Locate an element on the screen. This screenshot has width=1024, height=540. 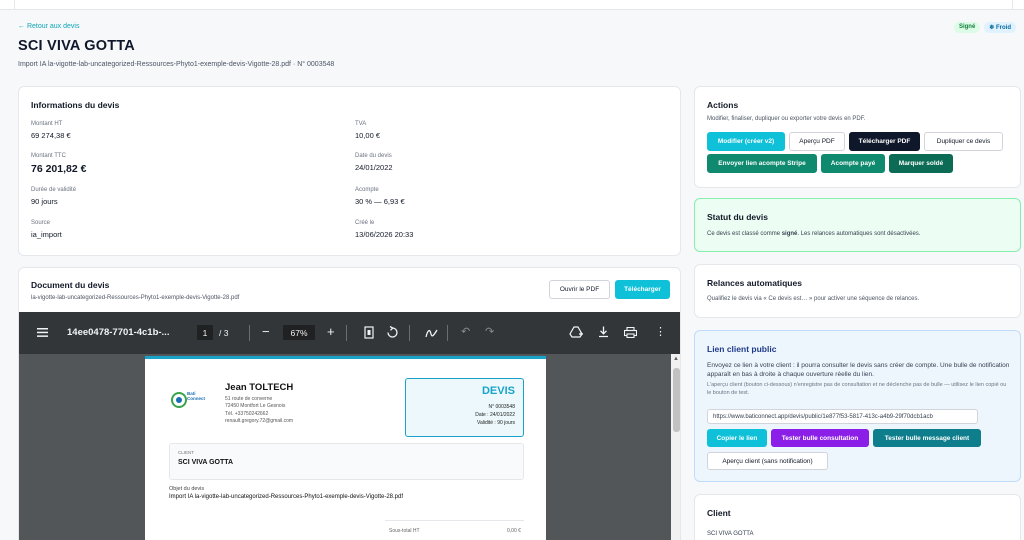
date-label: Date du devis is located at coordinates (373, 156).